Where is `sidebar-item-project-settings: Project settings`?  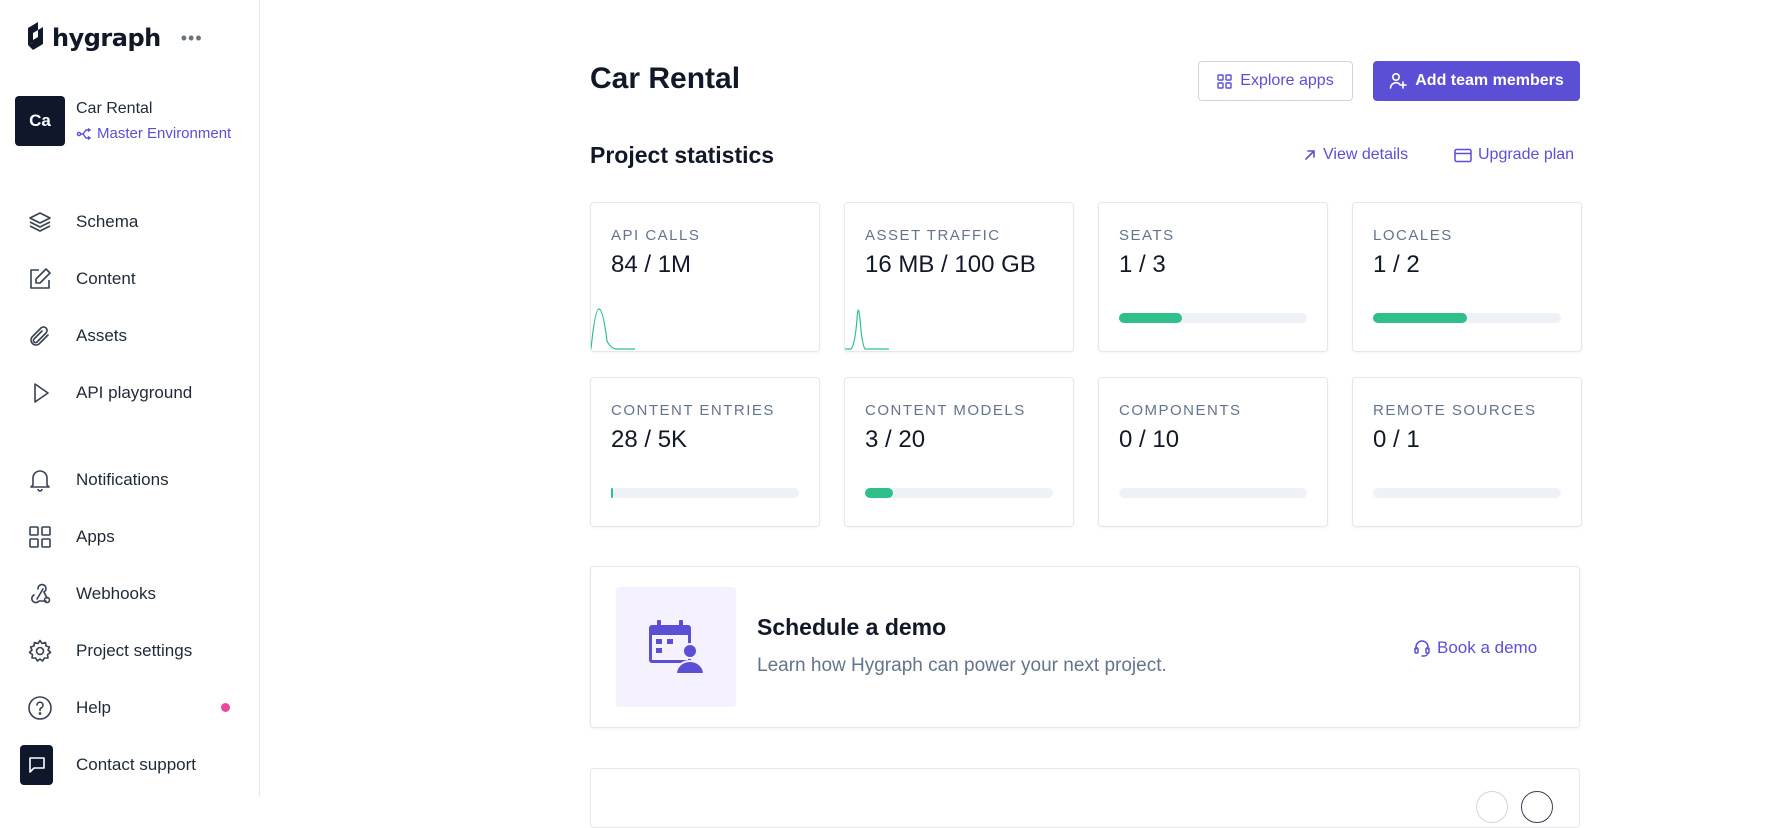 sidebar-item-project-settings: Project settings is located at coordinates (130, 650).